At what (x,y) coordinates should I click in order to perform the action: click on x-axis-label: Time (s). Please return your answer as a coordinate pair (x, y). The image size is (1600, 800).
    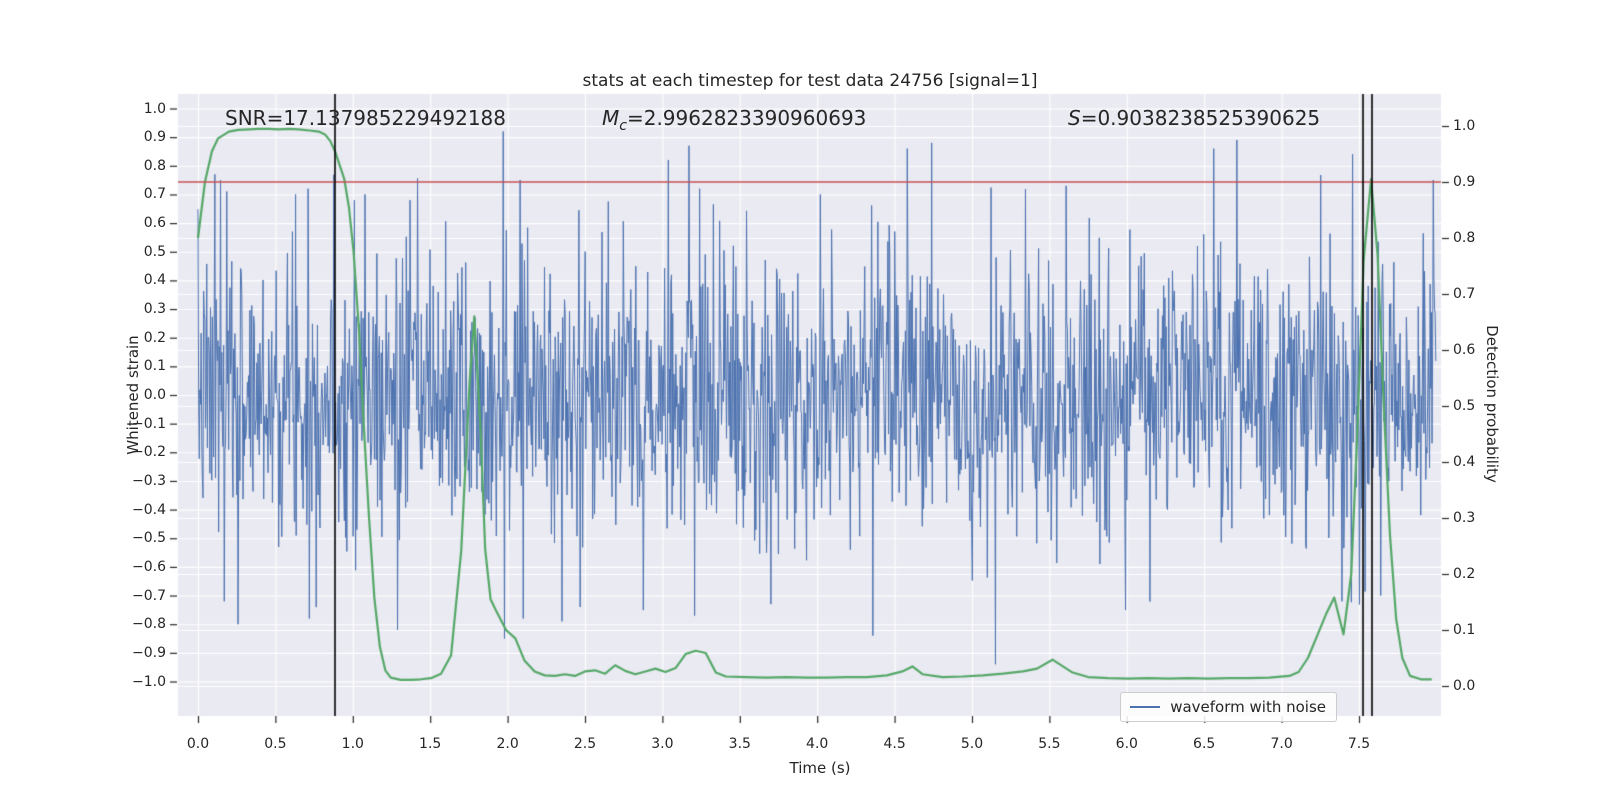
    Looking at the image, I should click on (820, 768).